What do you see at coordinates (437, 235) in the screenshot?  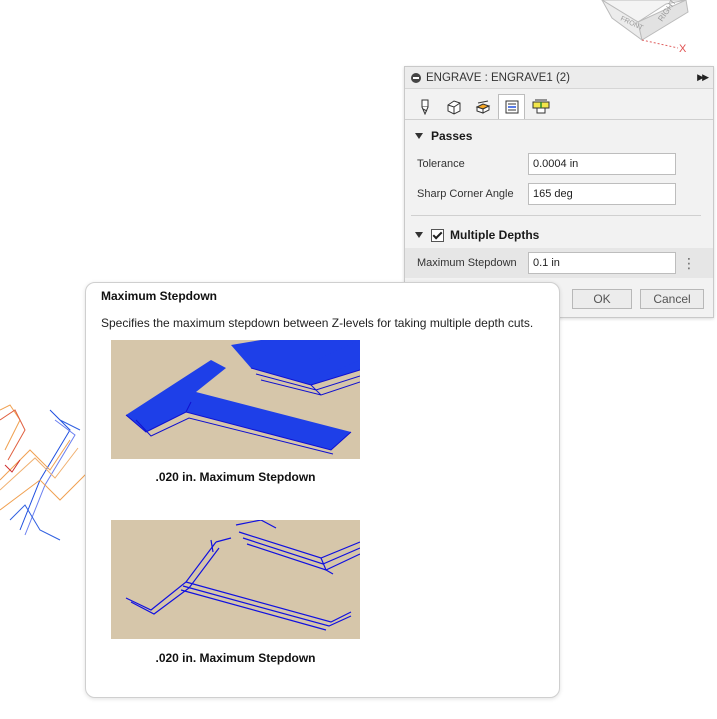 I see `multiple-depths-checkbox` at bounding box center [437, 235].